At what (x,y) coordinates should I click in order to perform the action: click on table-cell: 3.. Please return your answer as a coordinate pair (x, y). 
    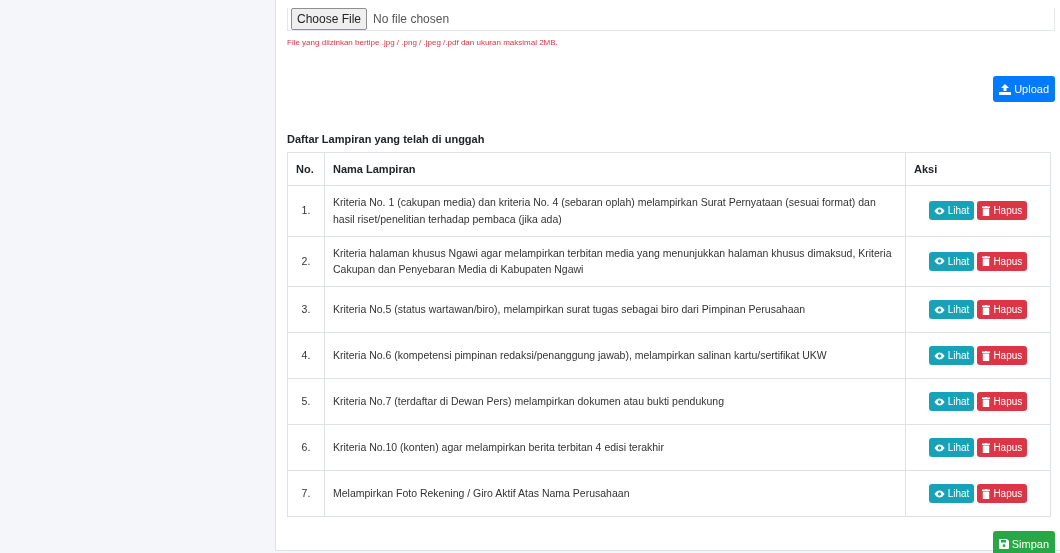
    Looking at the image, I should click on (306, 309).